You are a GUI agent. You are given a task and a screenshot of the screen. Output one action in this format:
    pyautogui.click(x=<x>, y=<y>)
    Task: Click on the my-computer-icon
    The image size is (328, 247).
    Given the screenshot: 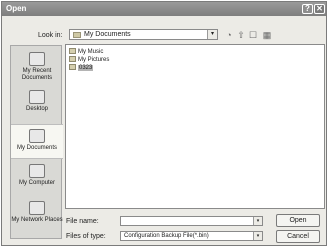 What is the action you would take?
    pyautogui.click(x=37, y=171)
    